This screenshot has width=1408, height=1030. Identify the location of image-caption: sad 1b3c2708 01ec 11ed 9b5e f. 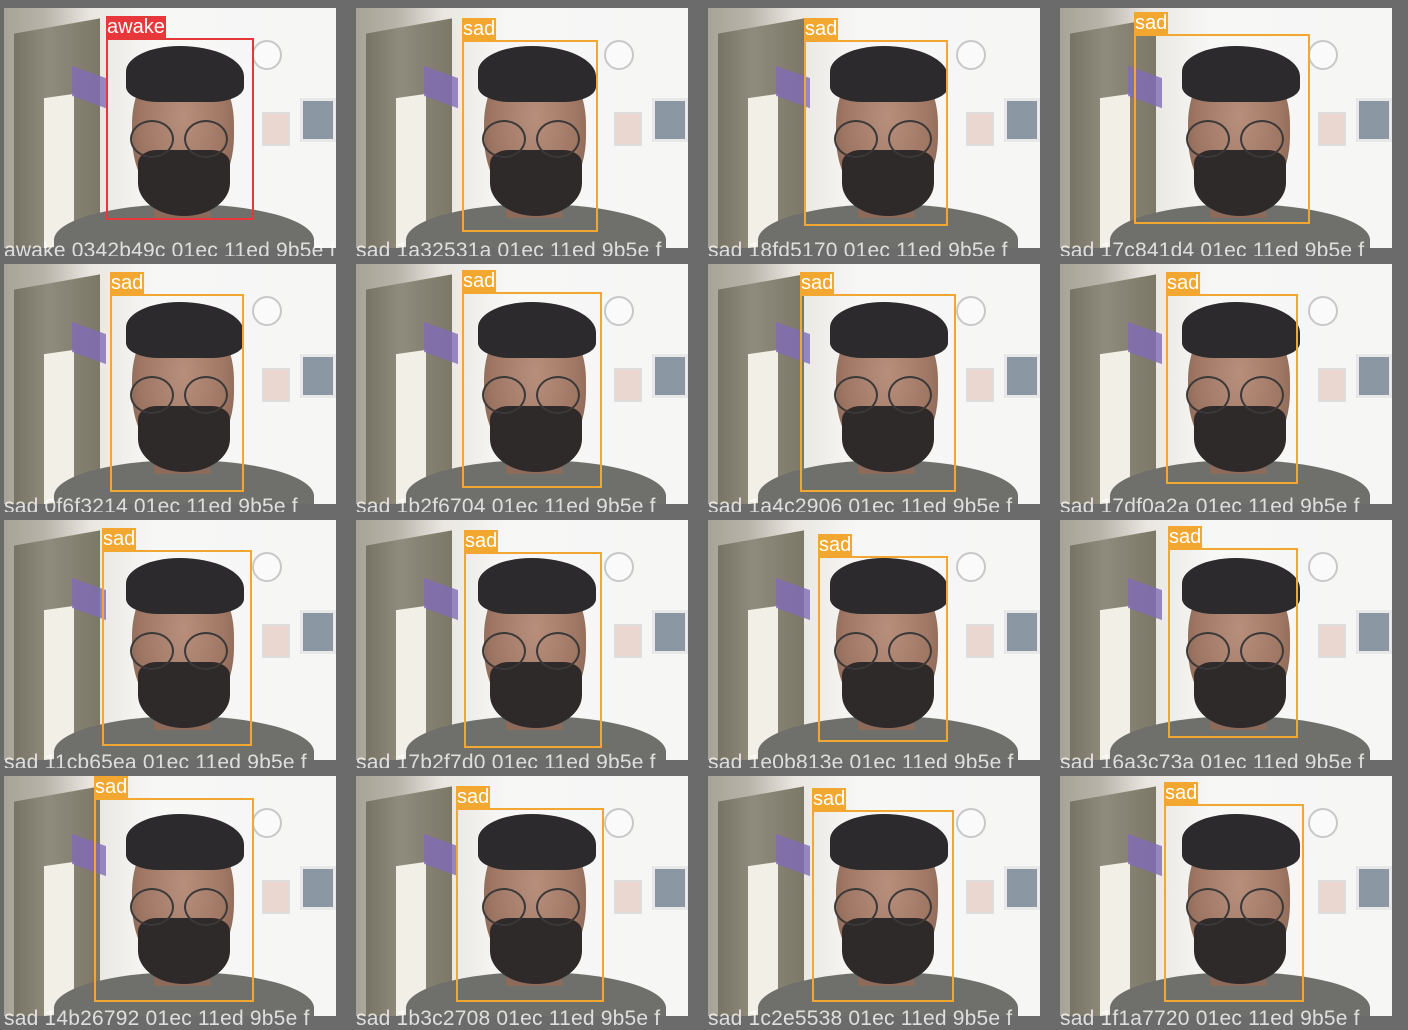
(508, 1018).